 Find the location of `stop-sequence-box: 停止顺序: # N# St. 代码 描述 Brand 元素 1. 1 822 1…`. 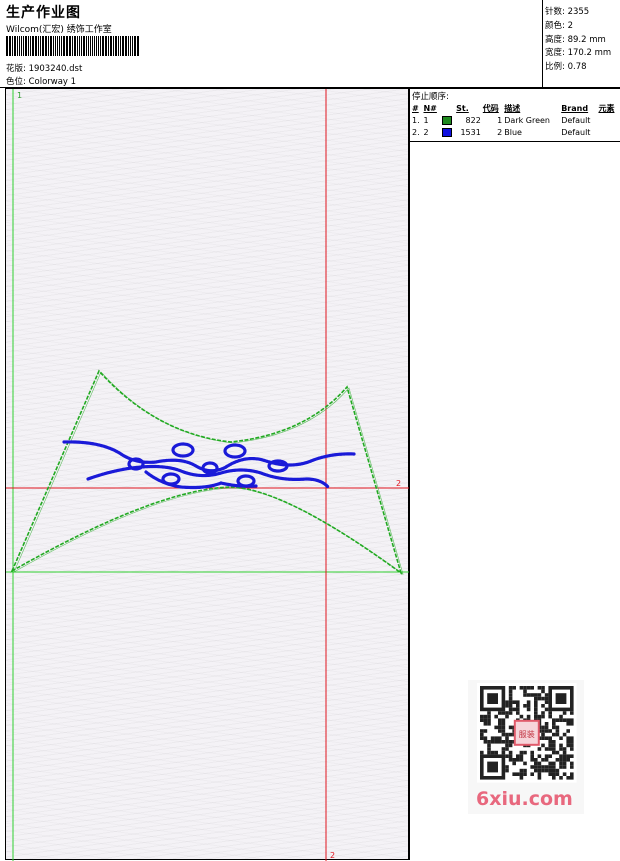

stop-sequence-box: 停止顺序: # N# St. 代码 描述 Brand 元素 1. 1 822 1… is located at coordinates (515, 115).